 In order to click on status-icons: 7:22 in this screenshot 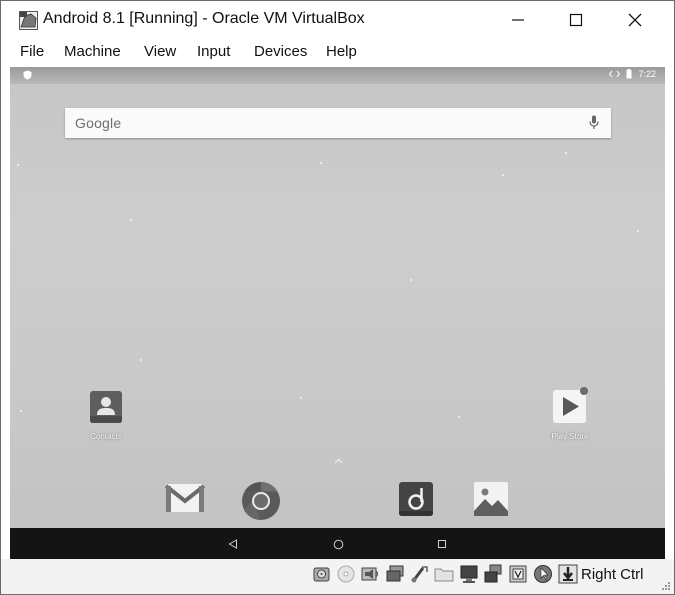, I will do `click(632, 74)`.